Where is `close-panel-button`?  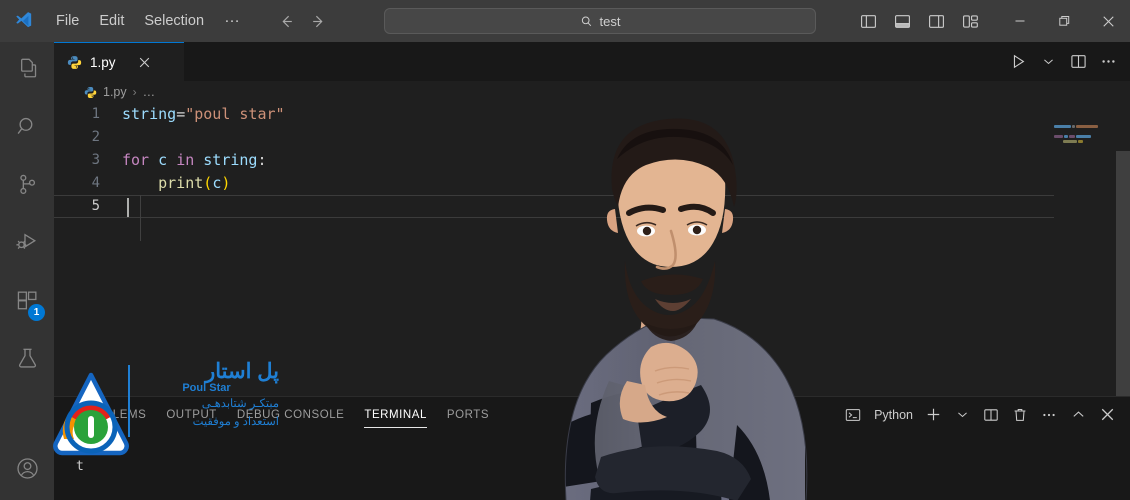
close-panel-button is located at coordinates (1107, 415).